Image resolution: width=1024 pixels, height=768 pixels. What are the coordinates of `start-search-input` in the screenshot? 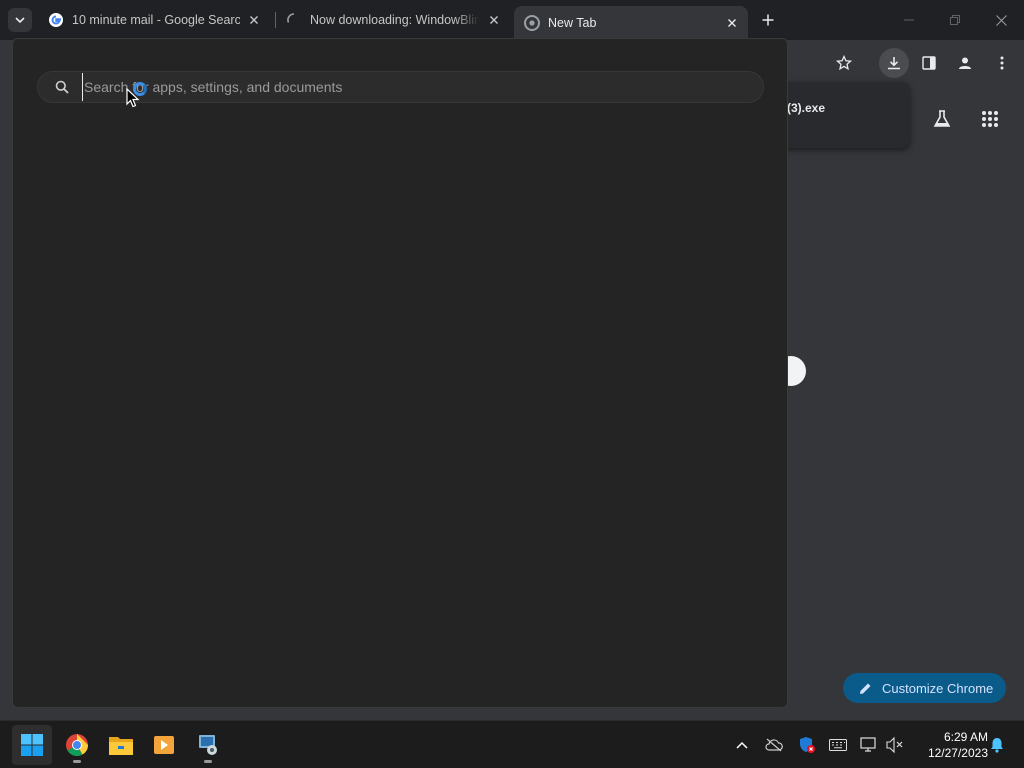 It's located at (422, 87).